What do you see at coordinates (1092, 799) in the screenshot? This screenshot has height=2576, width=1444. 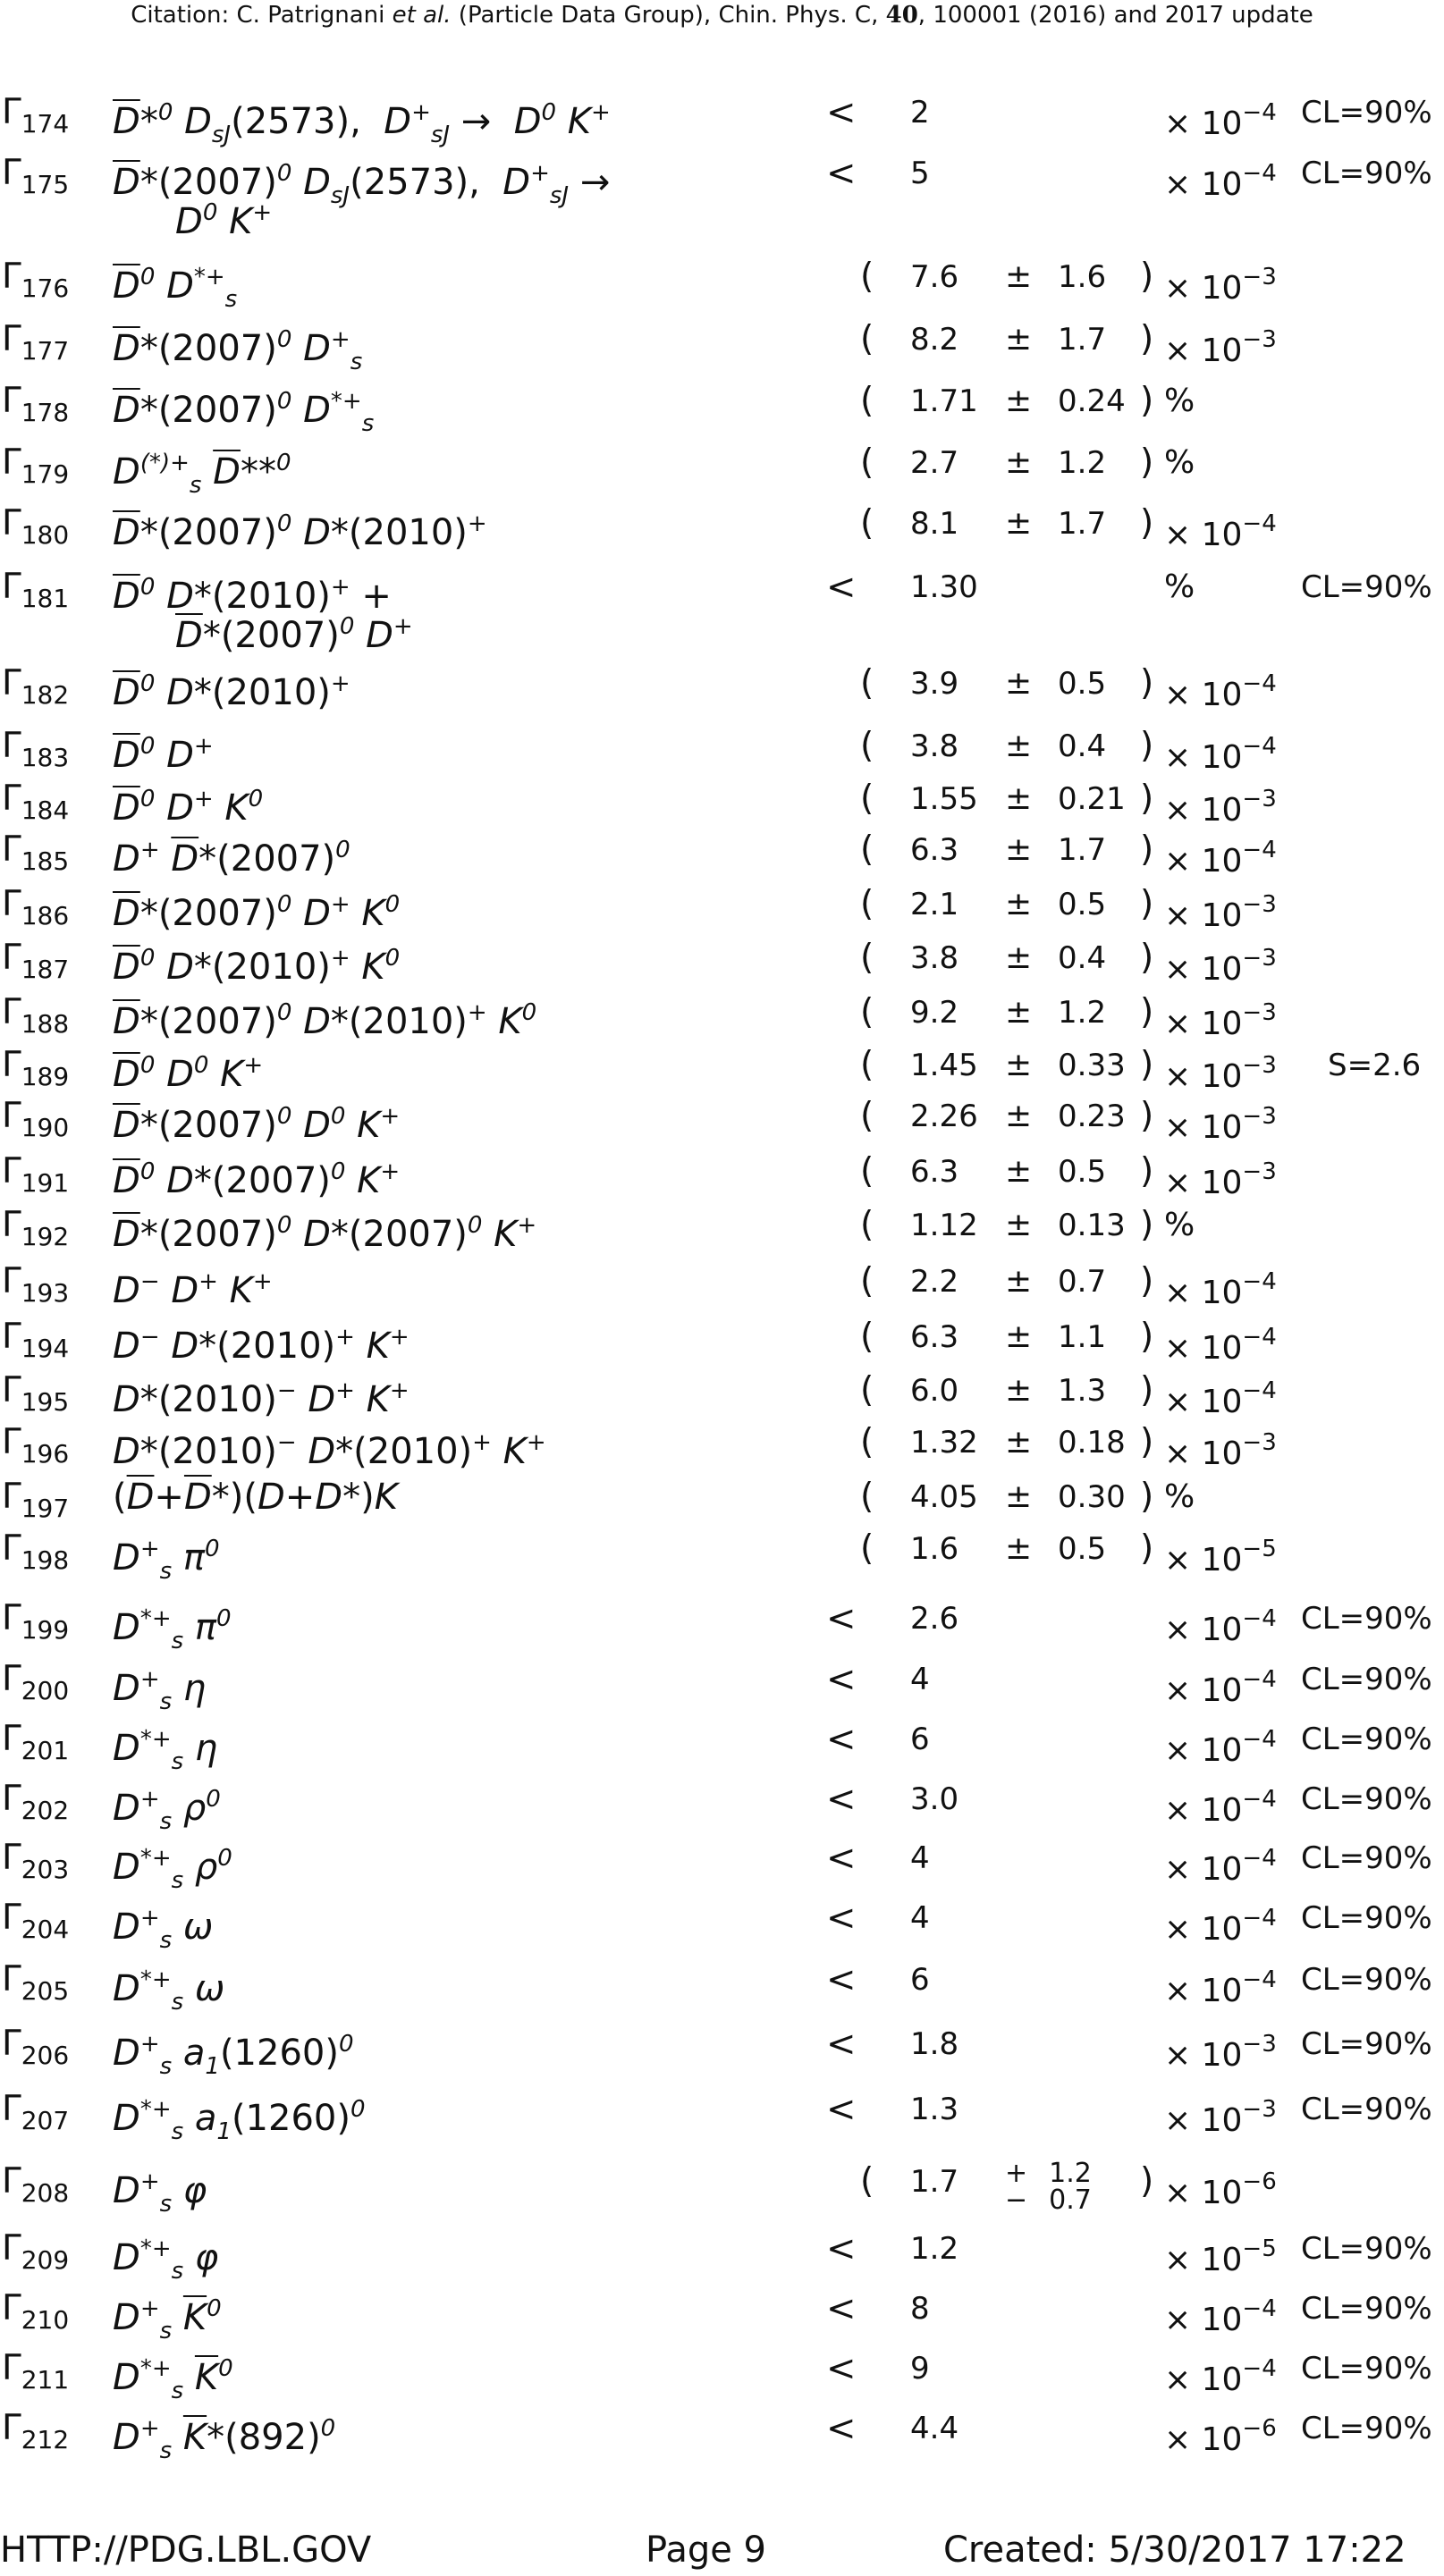 I see `fraction-error: 0.21` at bounding box center [1092, 799].